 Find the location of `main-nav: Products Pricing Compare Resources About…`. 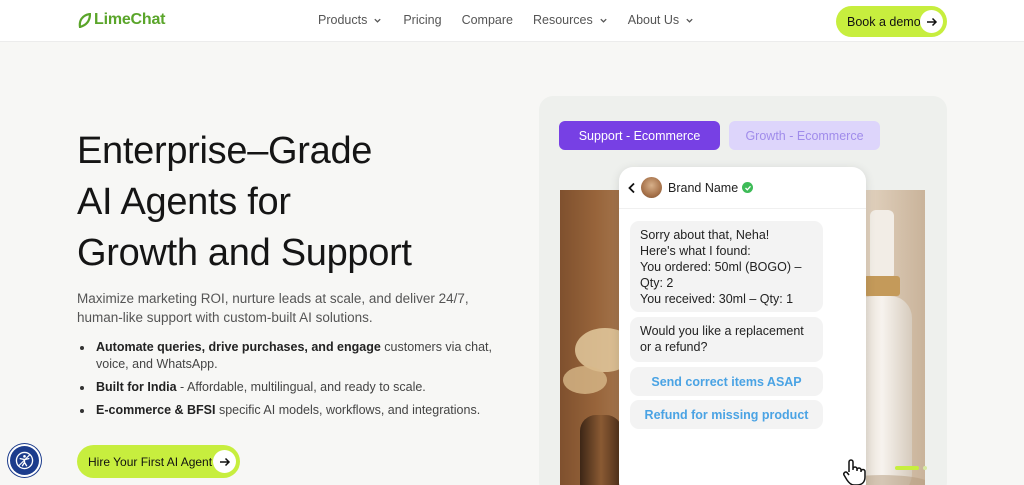

main-nav: Products Pricing Compare Resources About… is located at coordinates (506, 20).